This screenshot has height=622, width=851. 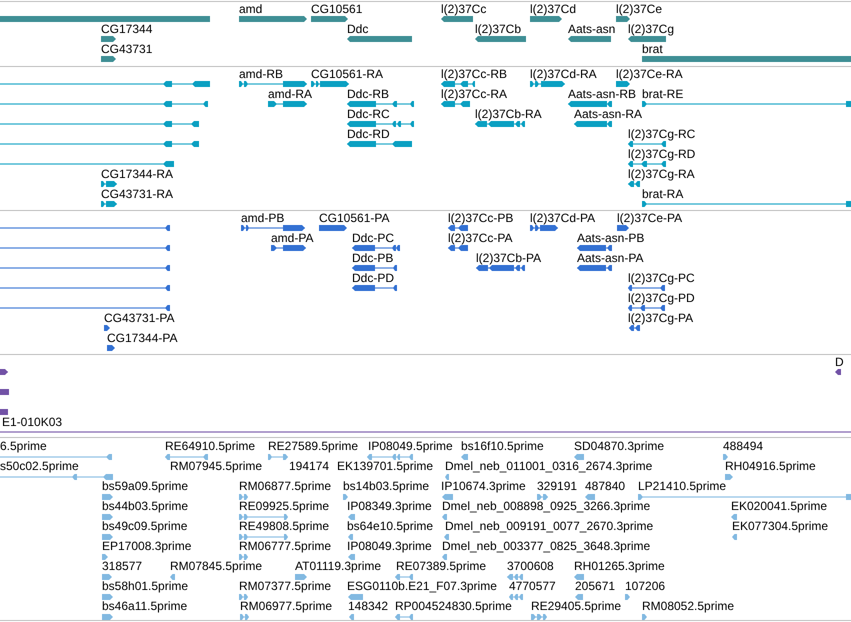 I want to click on feature-label: Ddc-RB, so click(x=368, y=94).